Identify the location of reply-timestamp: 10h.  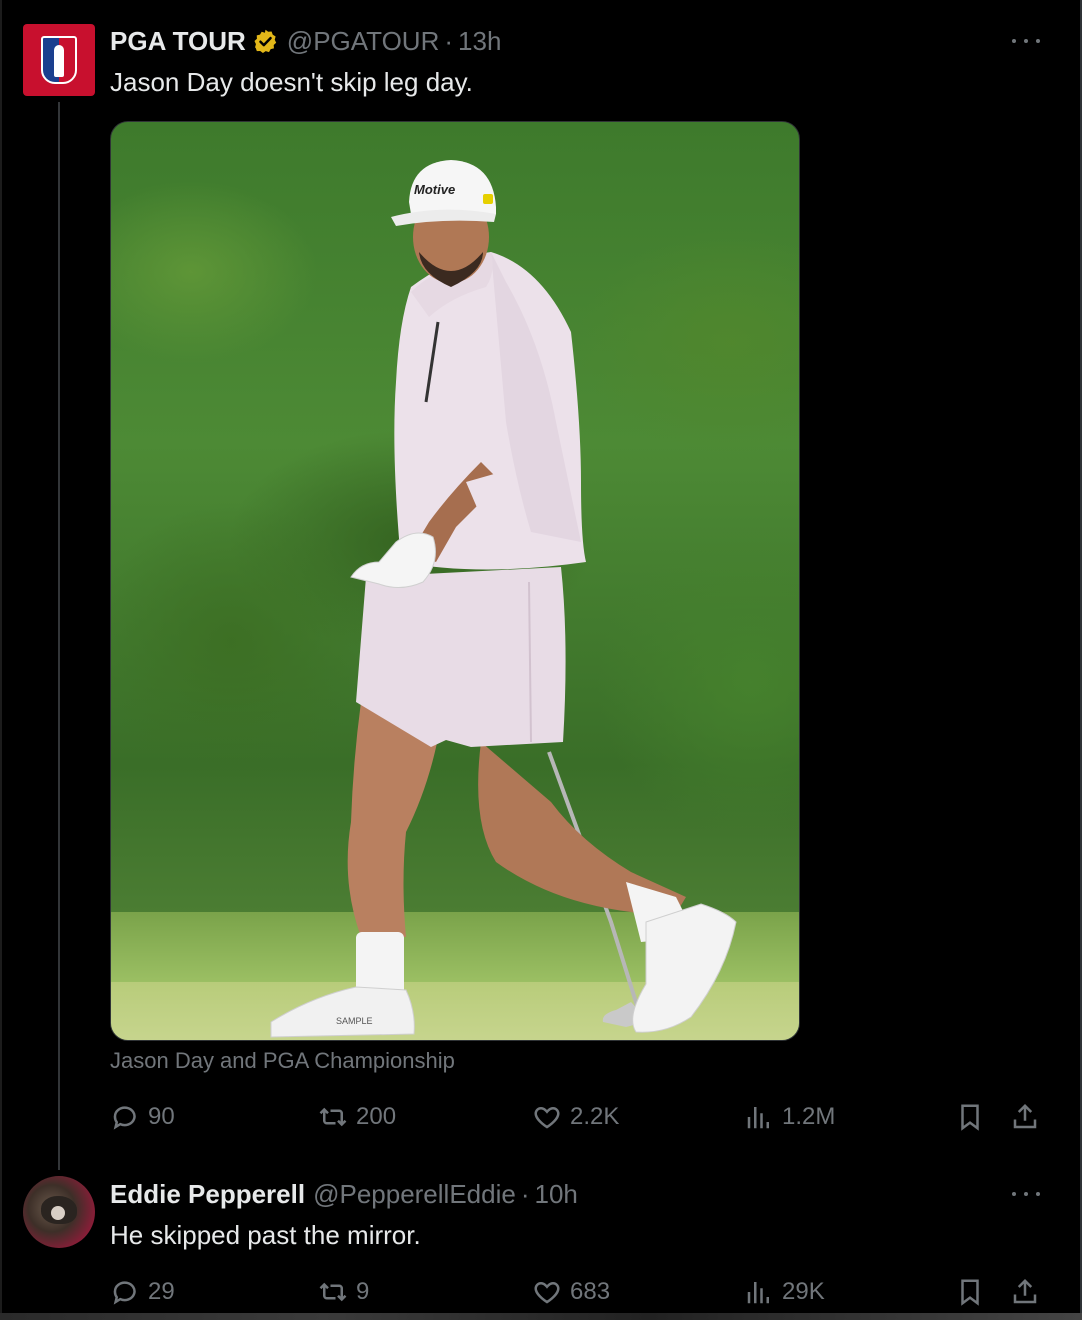
(556, 1194).